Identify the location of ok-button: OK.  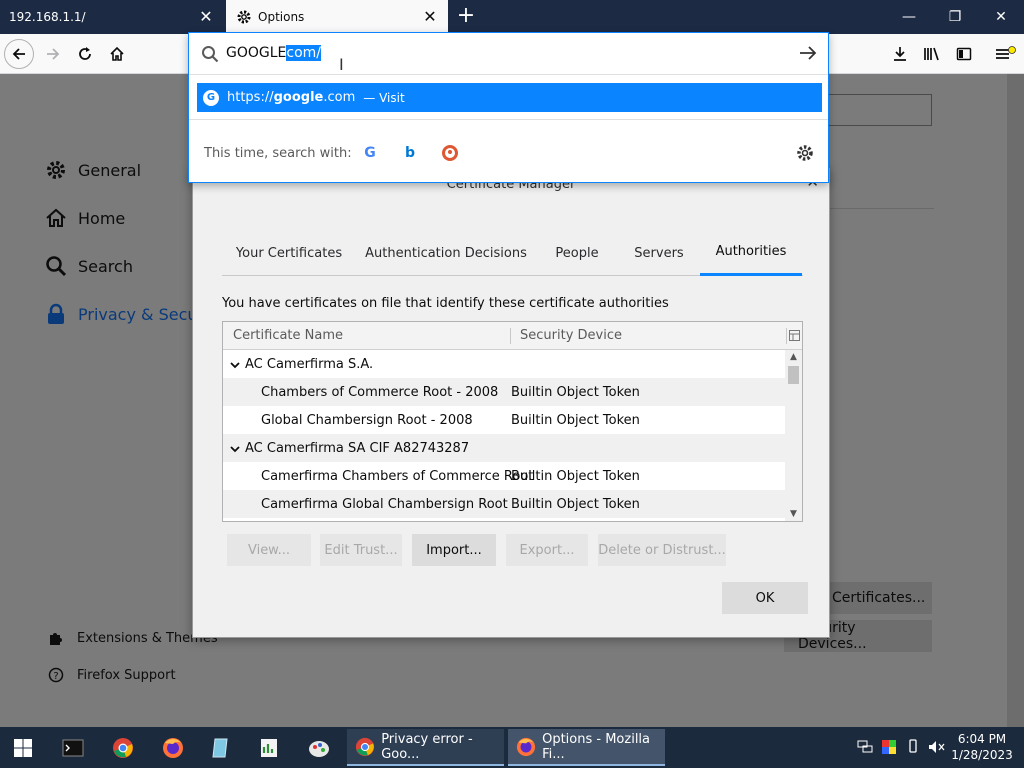
(765, 598).